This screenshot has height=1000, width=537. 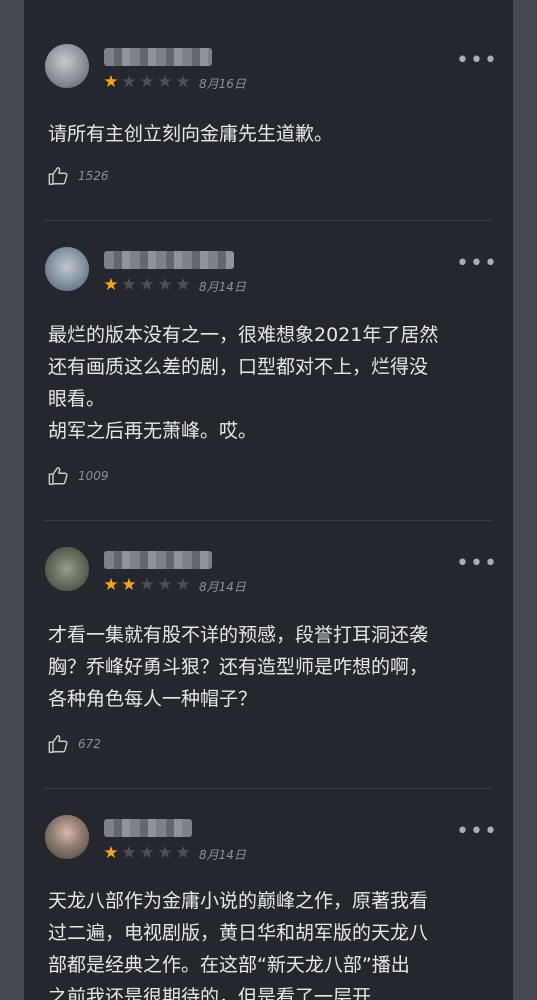 What do you see at coordinates (12, 500) in the screenshot?
I see `left-gutter` at bounding box center [12, 500].